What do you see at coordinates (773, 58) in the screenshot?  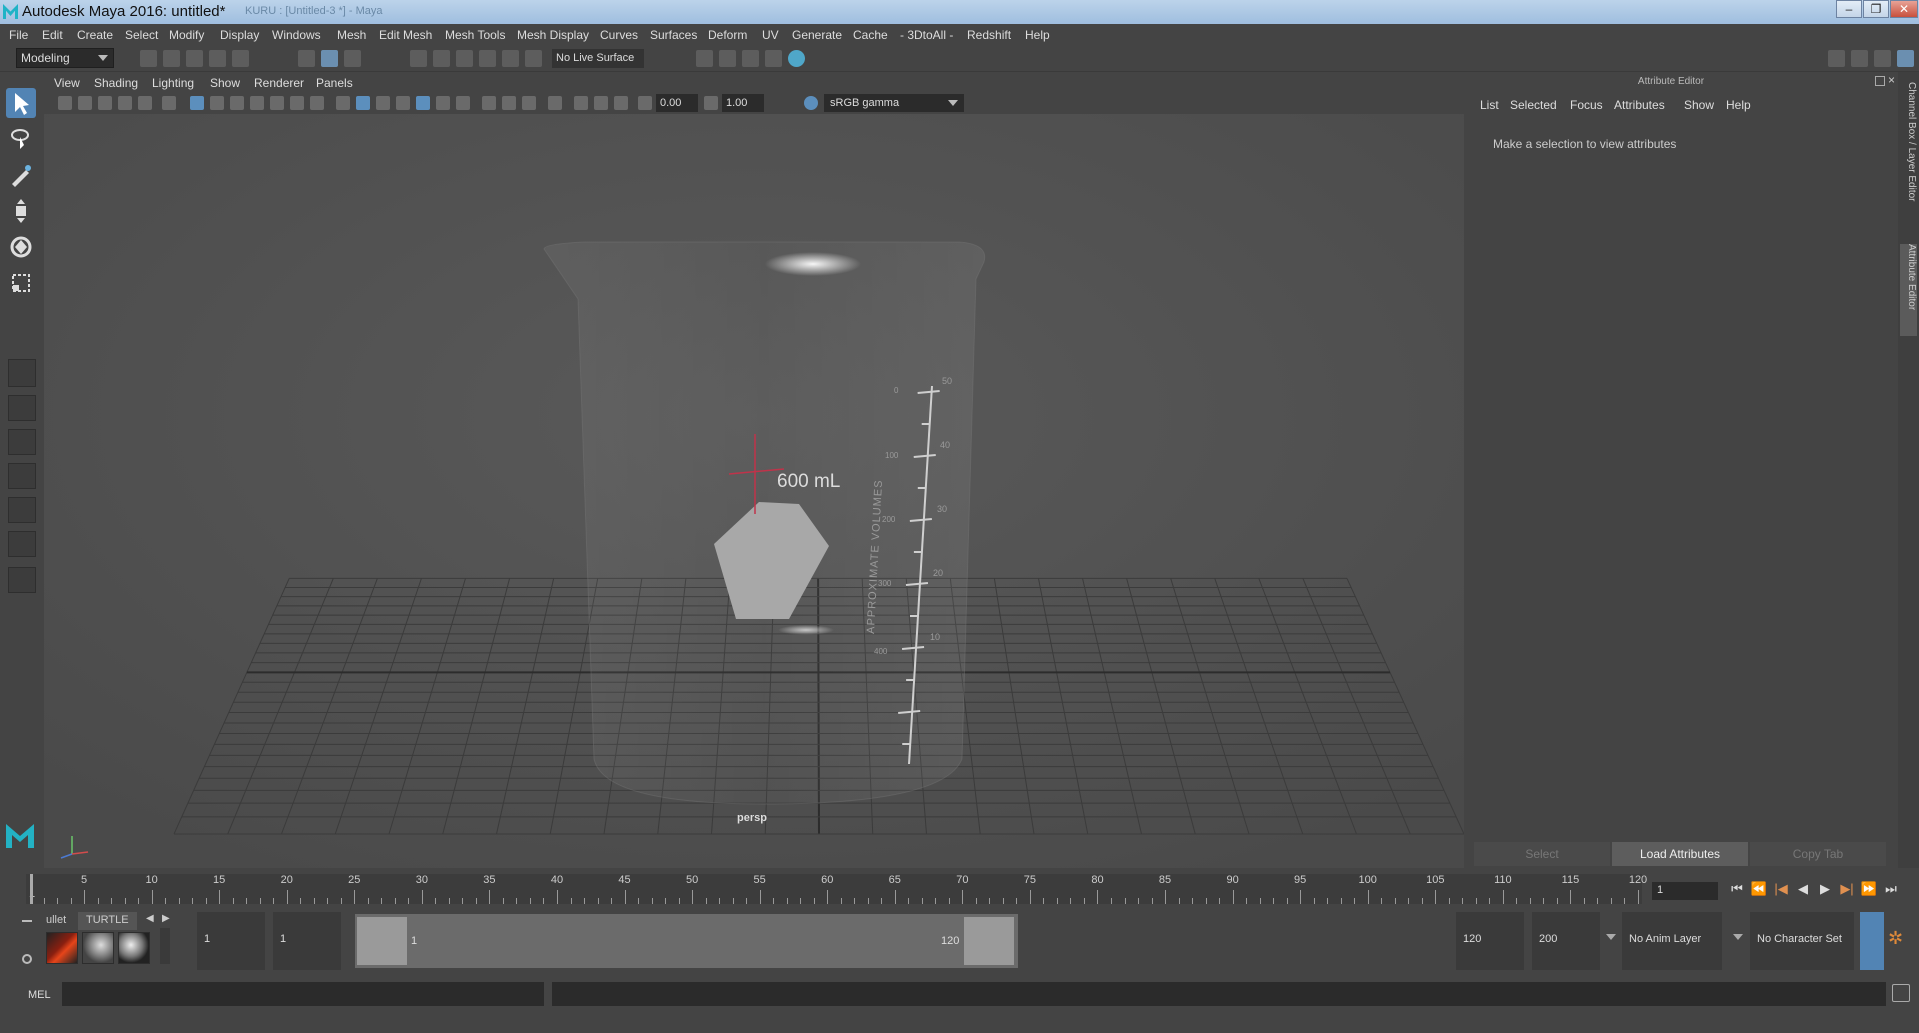 I see `render-view-icon` at bounding box center [773, 58].